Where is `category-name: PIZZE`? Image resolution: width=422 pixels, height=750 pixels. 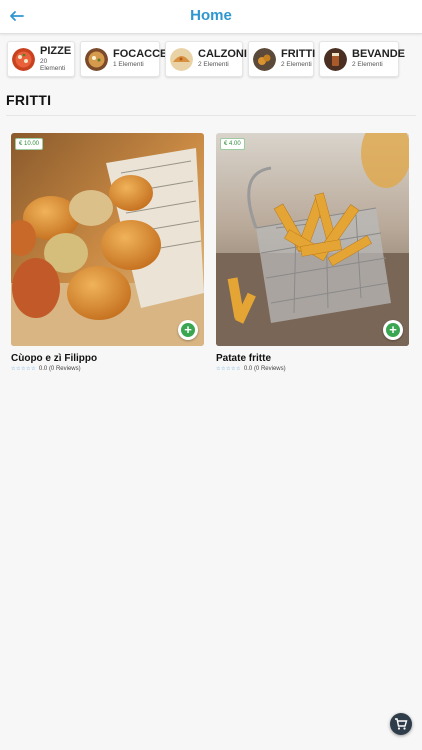 category-name: PIZZE is located at coordinates (56, 51).